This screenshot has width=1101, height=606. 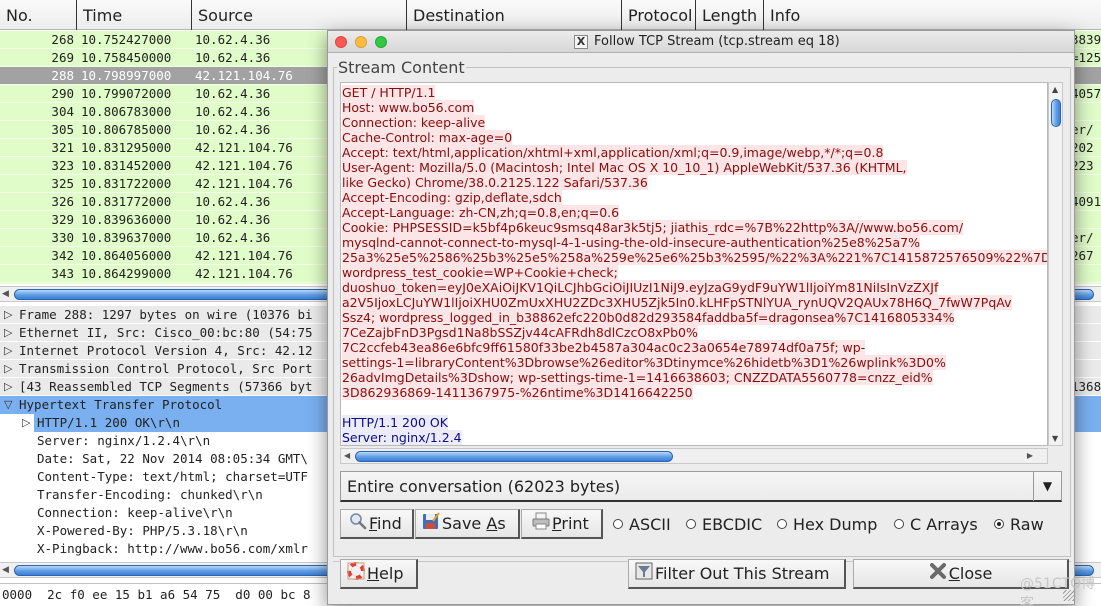 What do you see at coordinates (341, 42) in the screenshot?
I see `close-window-icon` at bounding box center [341, 42].